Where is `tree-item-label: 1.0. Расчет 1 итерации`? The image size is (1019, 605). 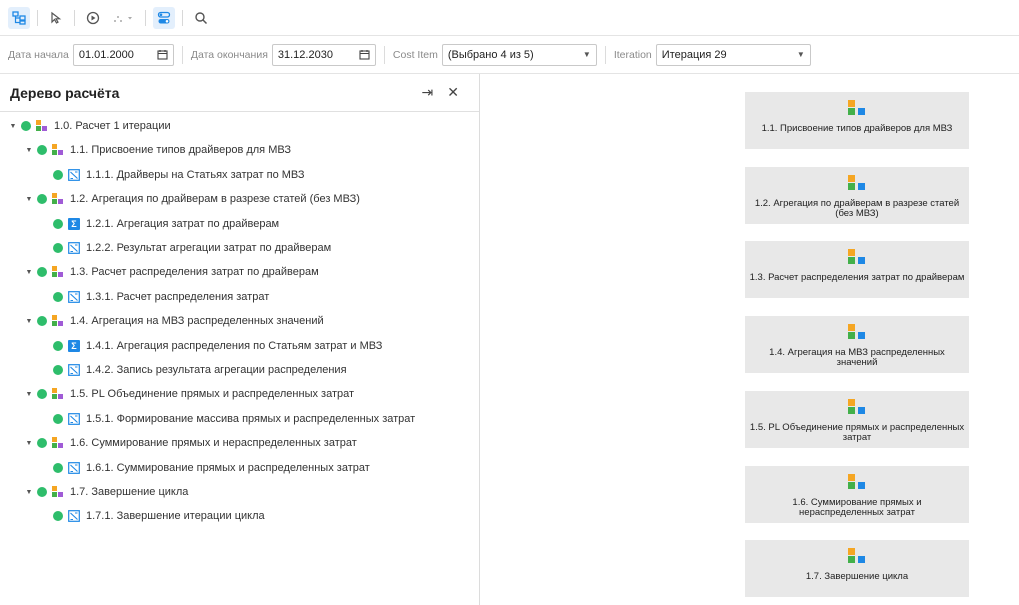 tree-item-label: 1.0. Расчет 1 итерации is located at coordinates (112, 126).